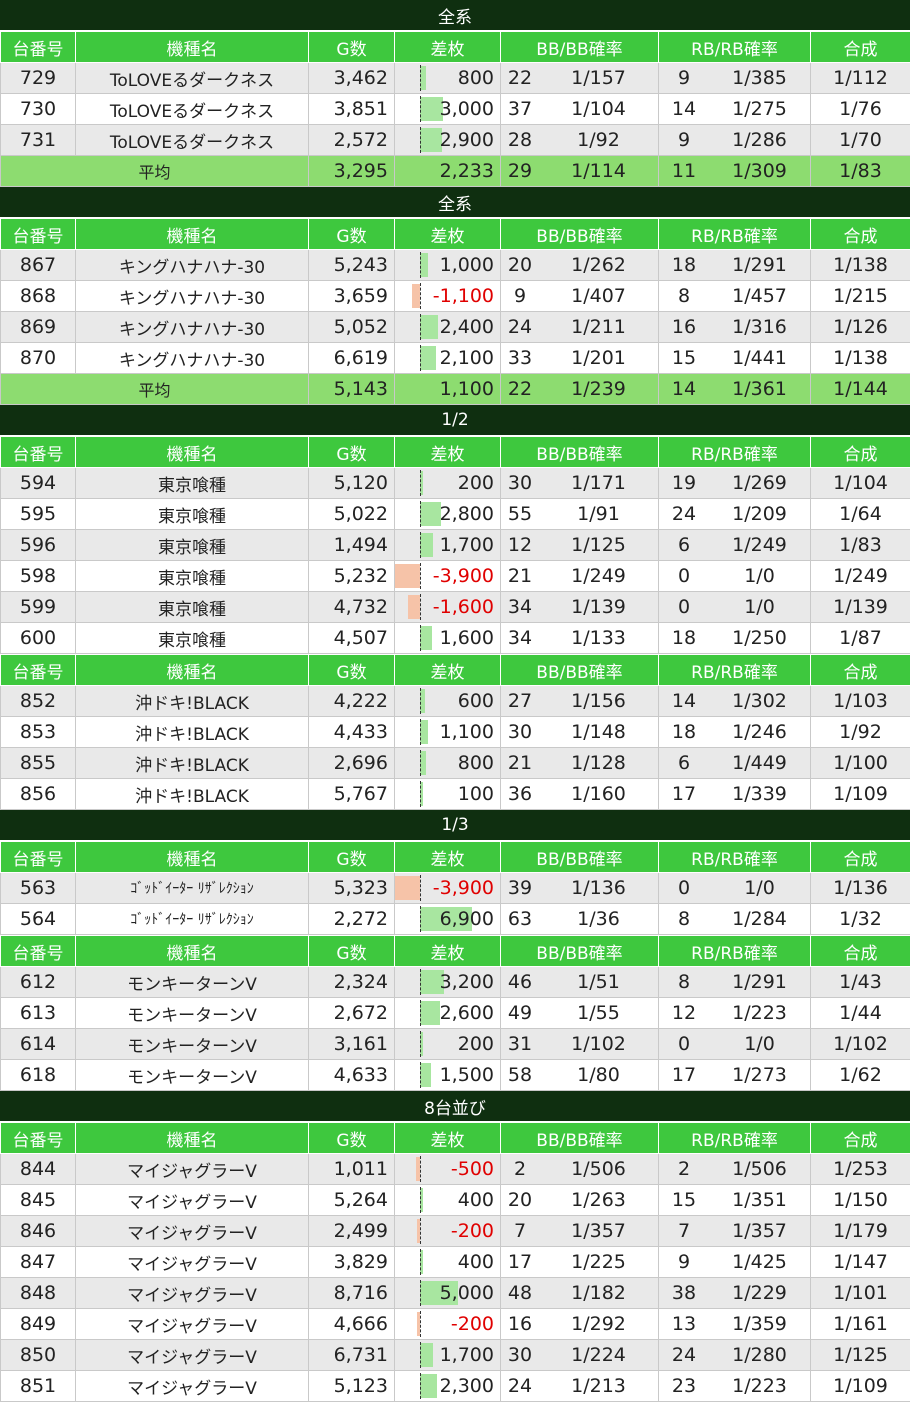 The image size is (910, 1402). I want to click on col-machine-number-header: 台番号, so click(38, 1138).